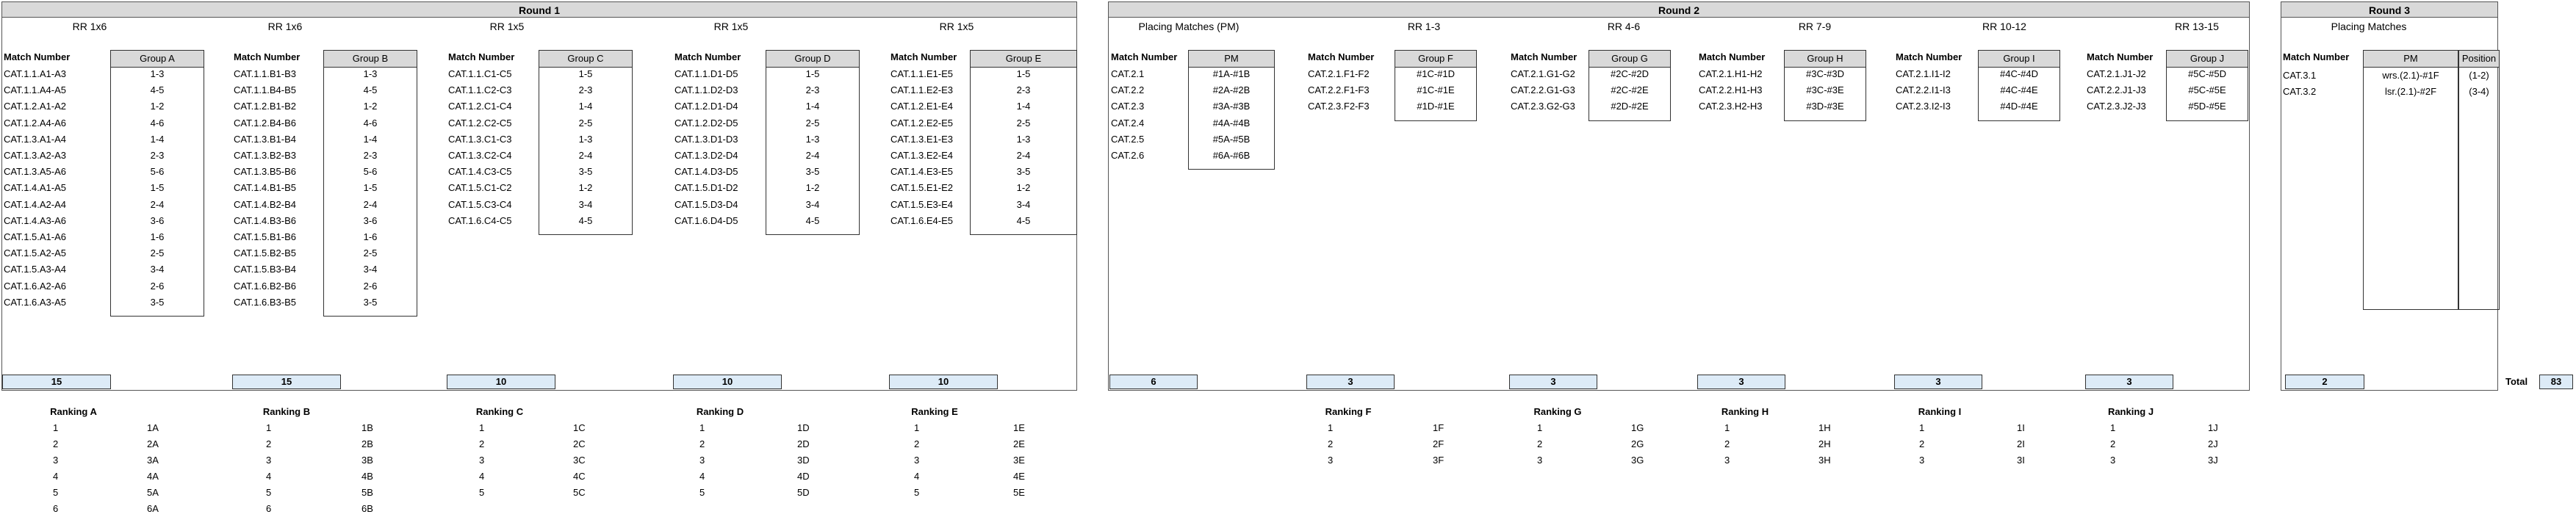  Describe the element at coordinates (157, 123) in the screenshot. I see `pair-cell: 4-6` at that location.